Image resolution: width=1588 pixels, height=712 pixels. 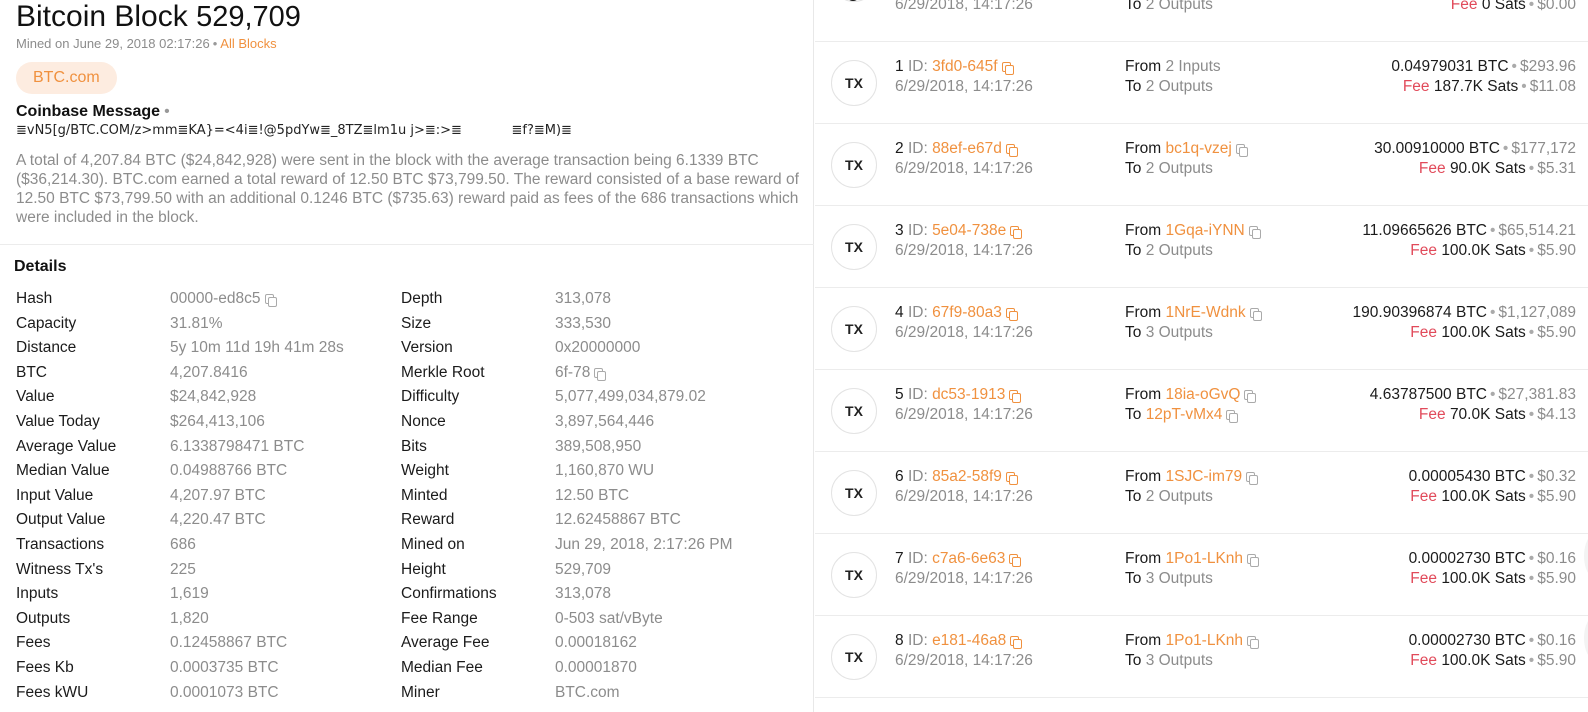 I want to click on detail-value: 00000-ed8c5, so click(x=223, y=299).